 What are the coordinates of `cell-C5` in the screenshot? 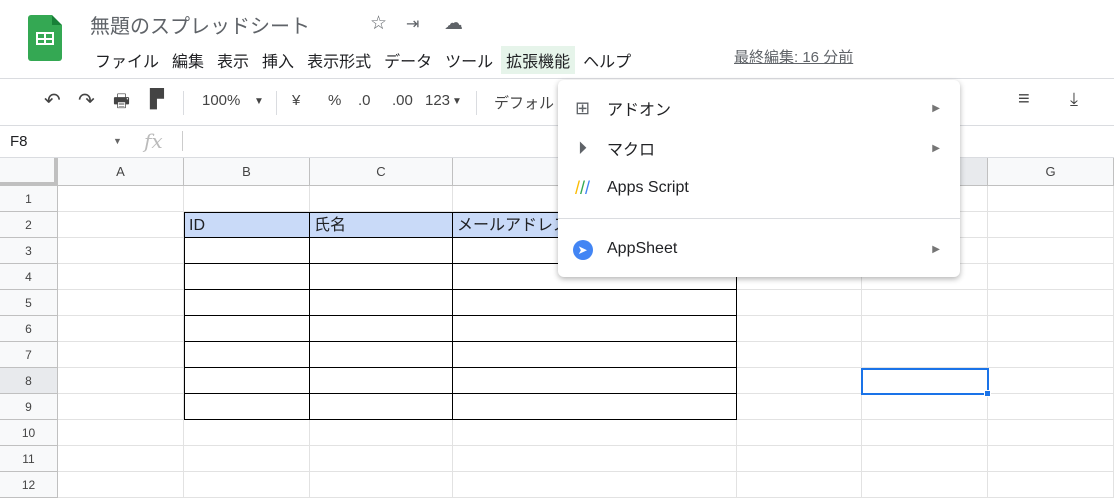 It's located at (381, 303).